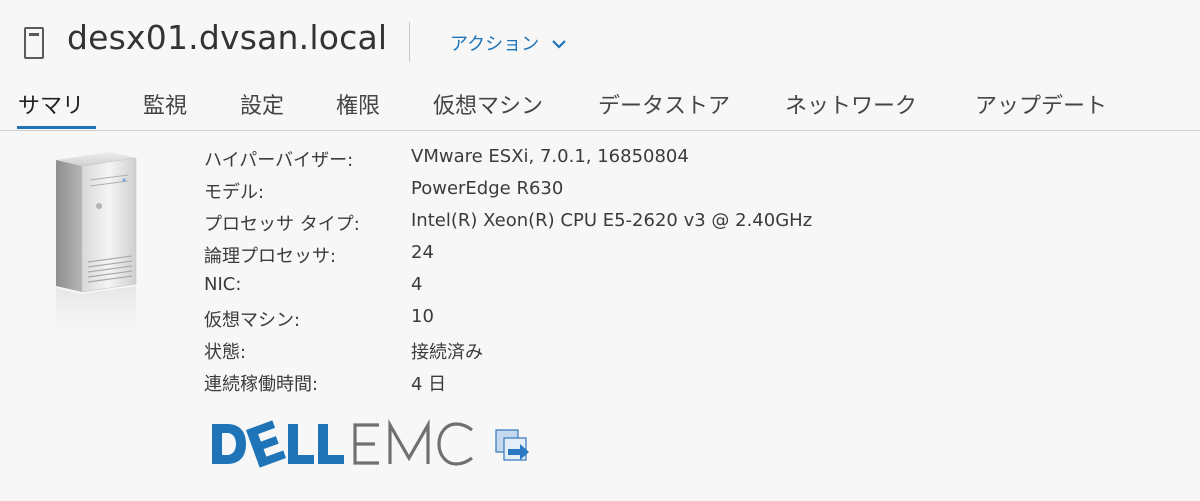 The image size is (1200, 501). I want to click on header-divider, so click(409, 42).